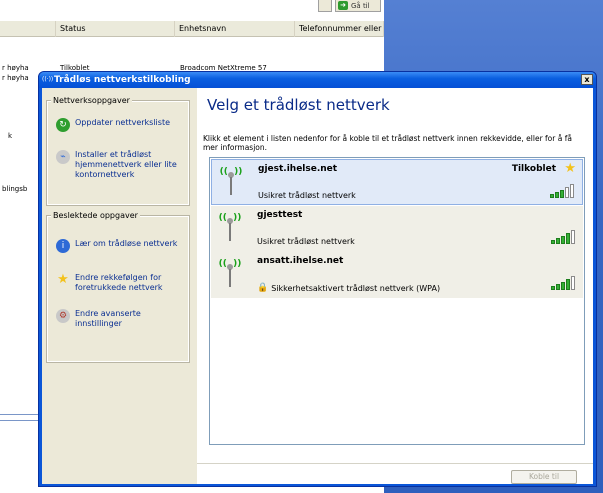  I want to click on wireless-icon: ((·)), so click(48, 79).